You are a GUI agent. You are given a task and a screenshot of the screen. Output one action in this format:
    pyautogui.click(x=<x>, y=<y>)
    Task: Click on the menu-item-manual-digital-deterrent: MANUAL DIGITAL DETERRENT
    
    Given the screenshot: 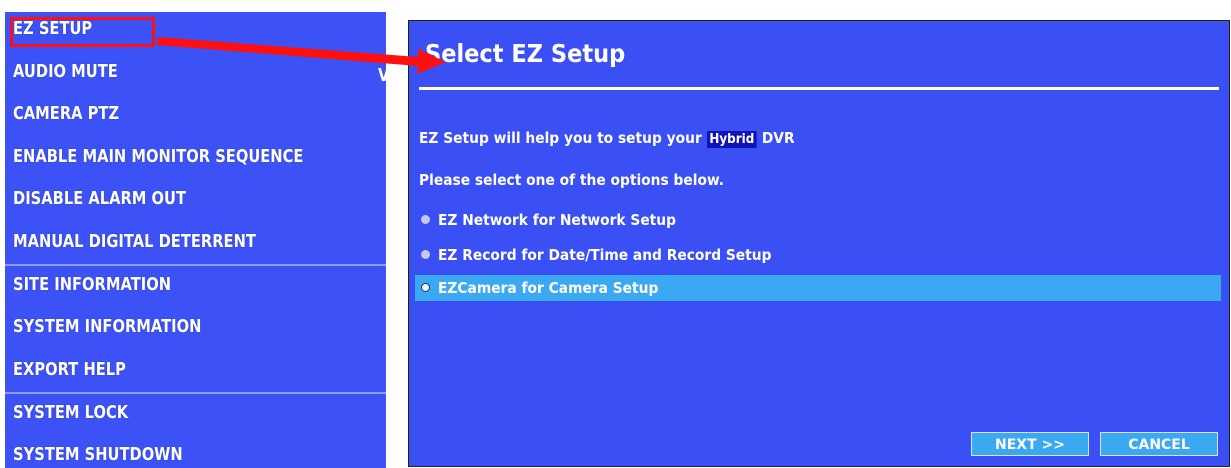 What is the action you would take?
    pyautogui.click(x=134, y=242)
    